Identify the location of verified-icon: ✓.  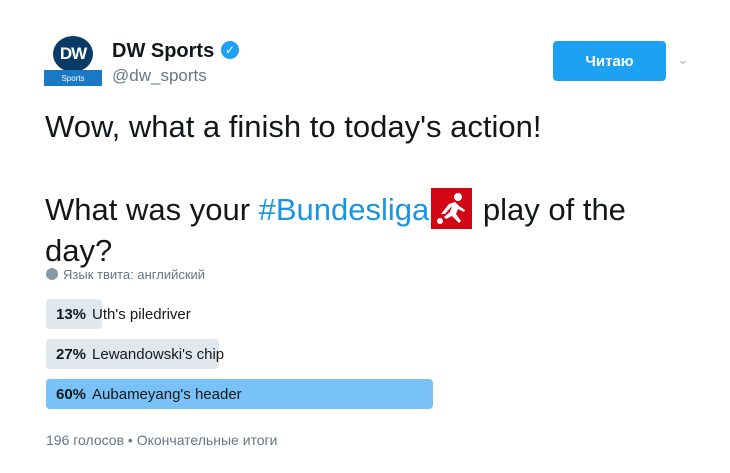
(230, 50).